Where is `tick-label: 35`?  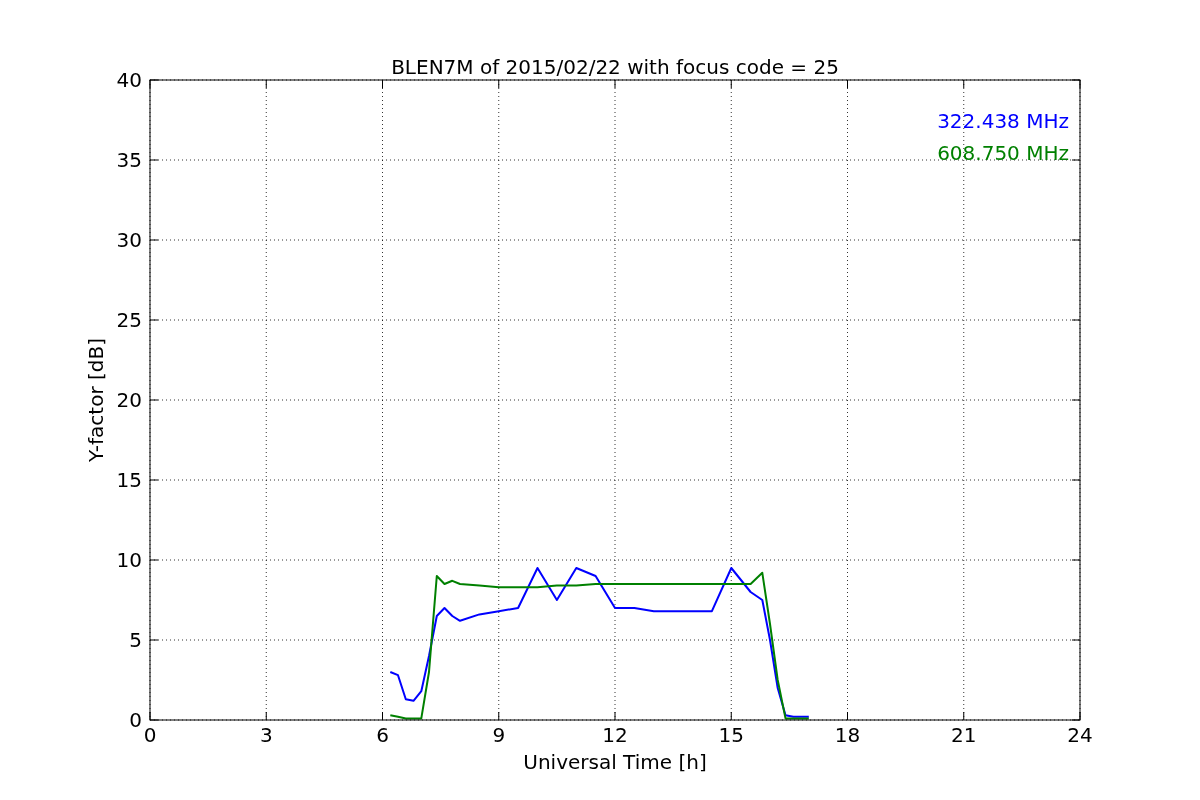 tick-label: 35 is located at coordinates (129, 160).